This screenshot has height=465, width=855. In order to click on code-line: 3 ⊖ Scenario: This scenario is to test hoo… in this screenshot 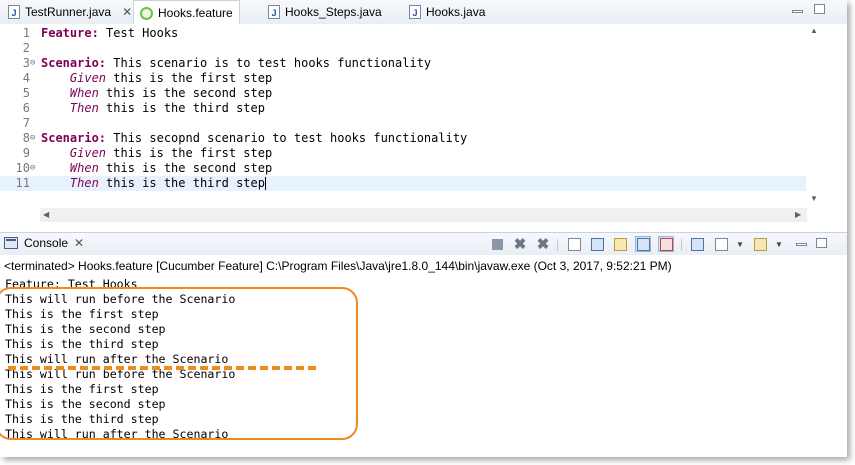, I will do `click(403, 63)`.